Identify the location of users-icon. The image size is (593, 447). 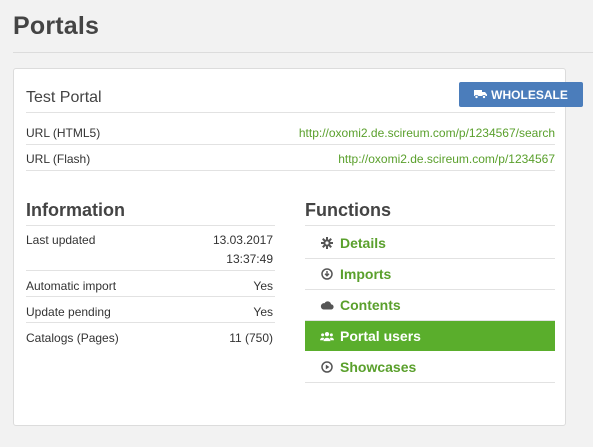
(327, 336).